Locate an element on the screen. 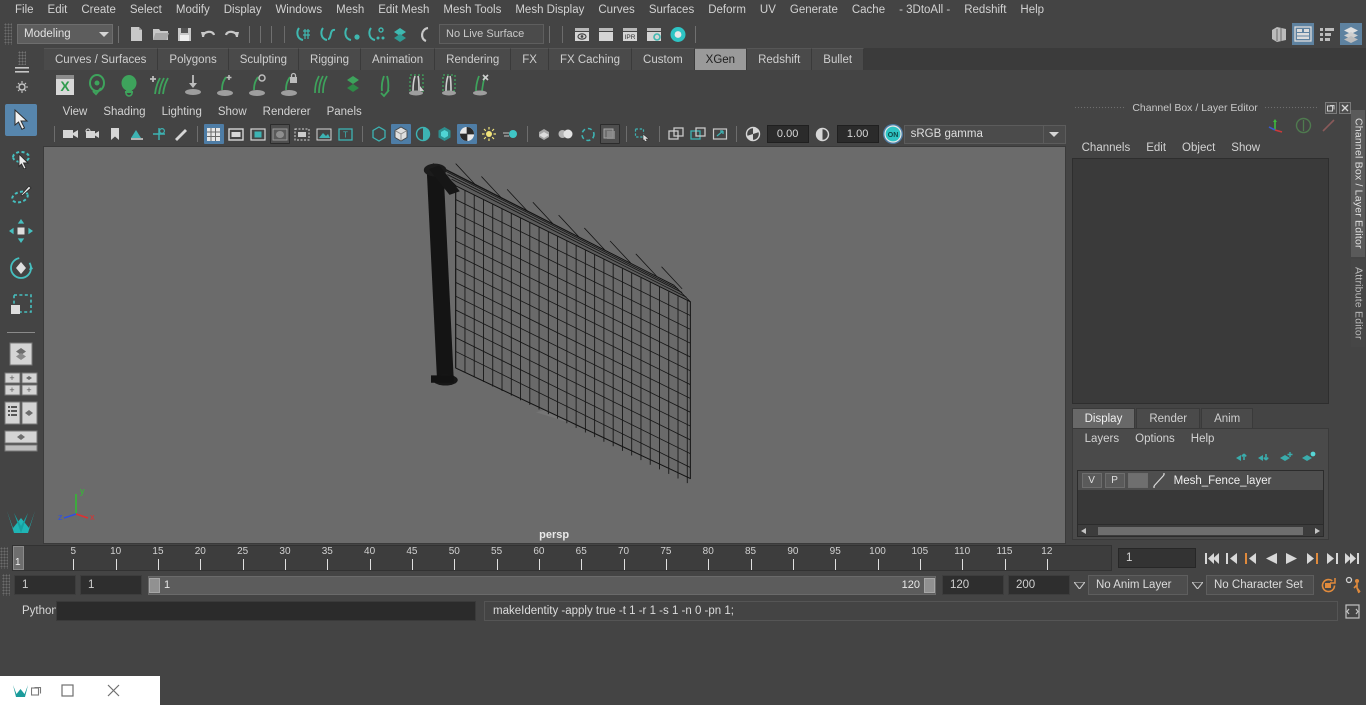  vertical-tab-attribute-editor: Attribute Editor is located at coordinates (1358, 303).